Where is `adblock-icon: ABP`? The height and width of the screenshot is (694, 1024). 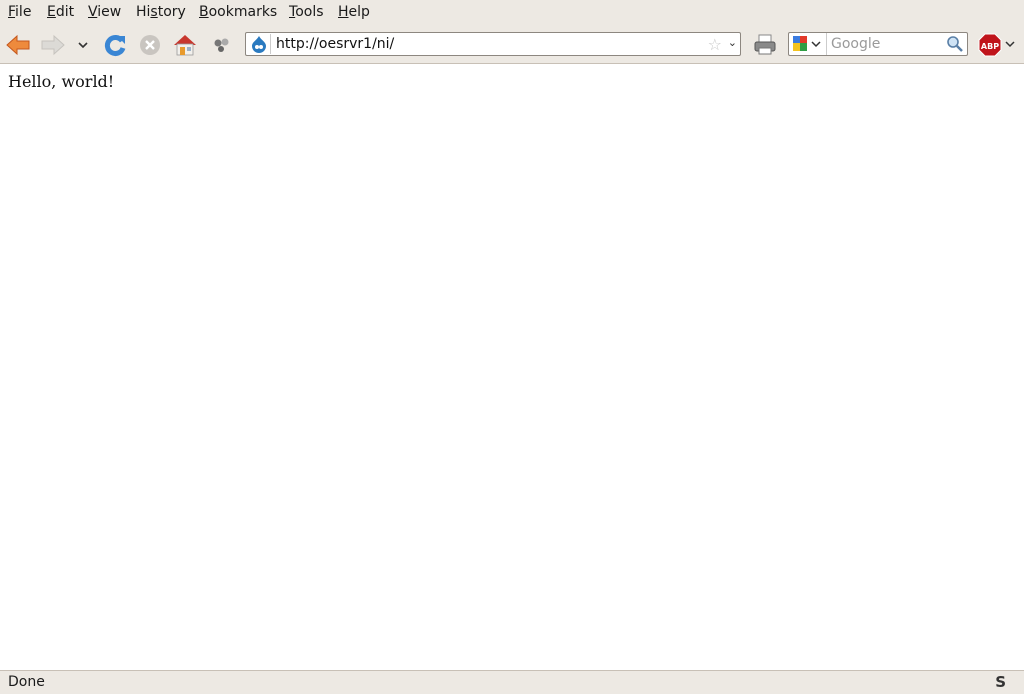
adblock-icon: ABP is located at coordinates (996, 45).